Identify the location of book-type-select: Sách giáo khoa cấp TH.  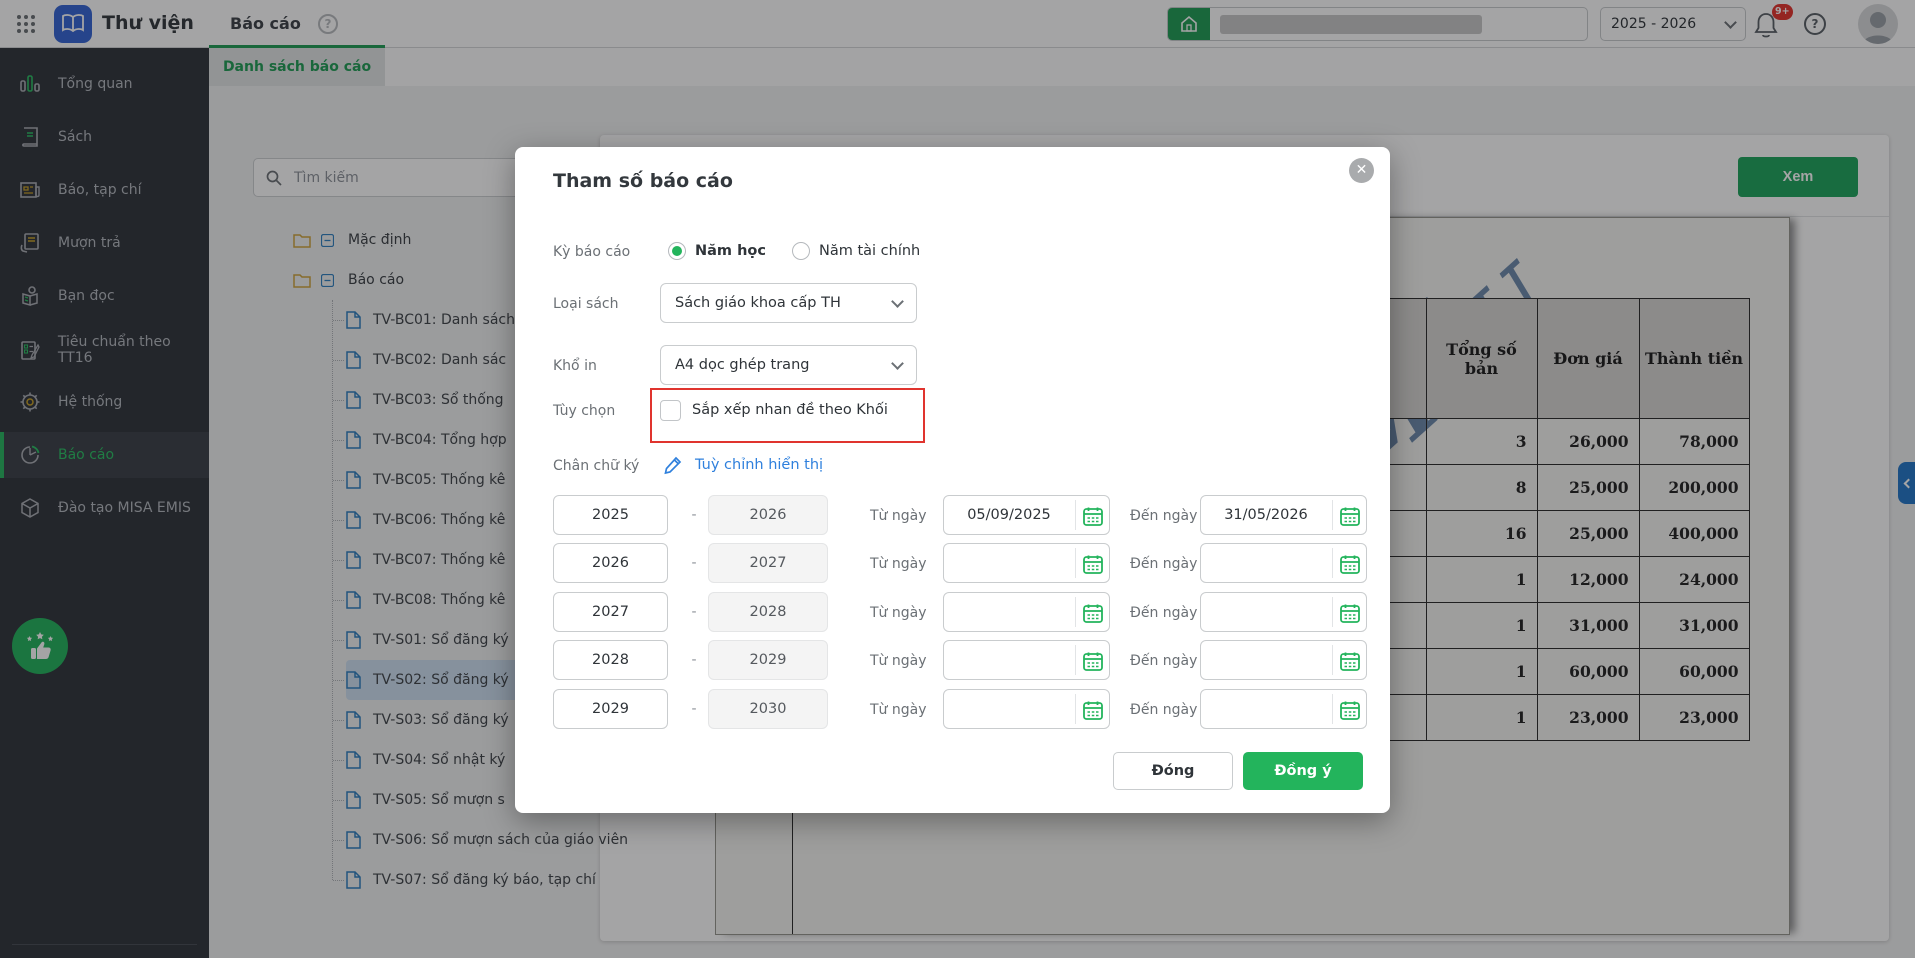
(788, 303).